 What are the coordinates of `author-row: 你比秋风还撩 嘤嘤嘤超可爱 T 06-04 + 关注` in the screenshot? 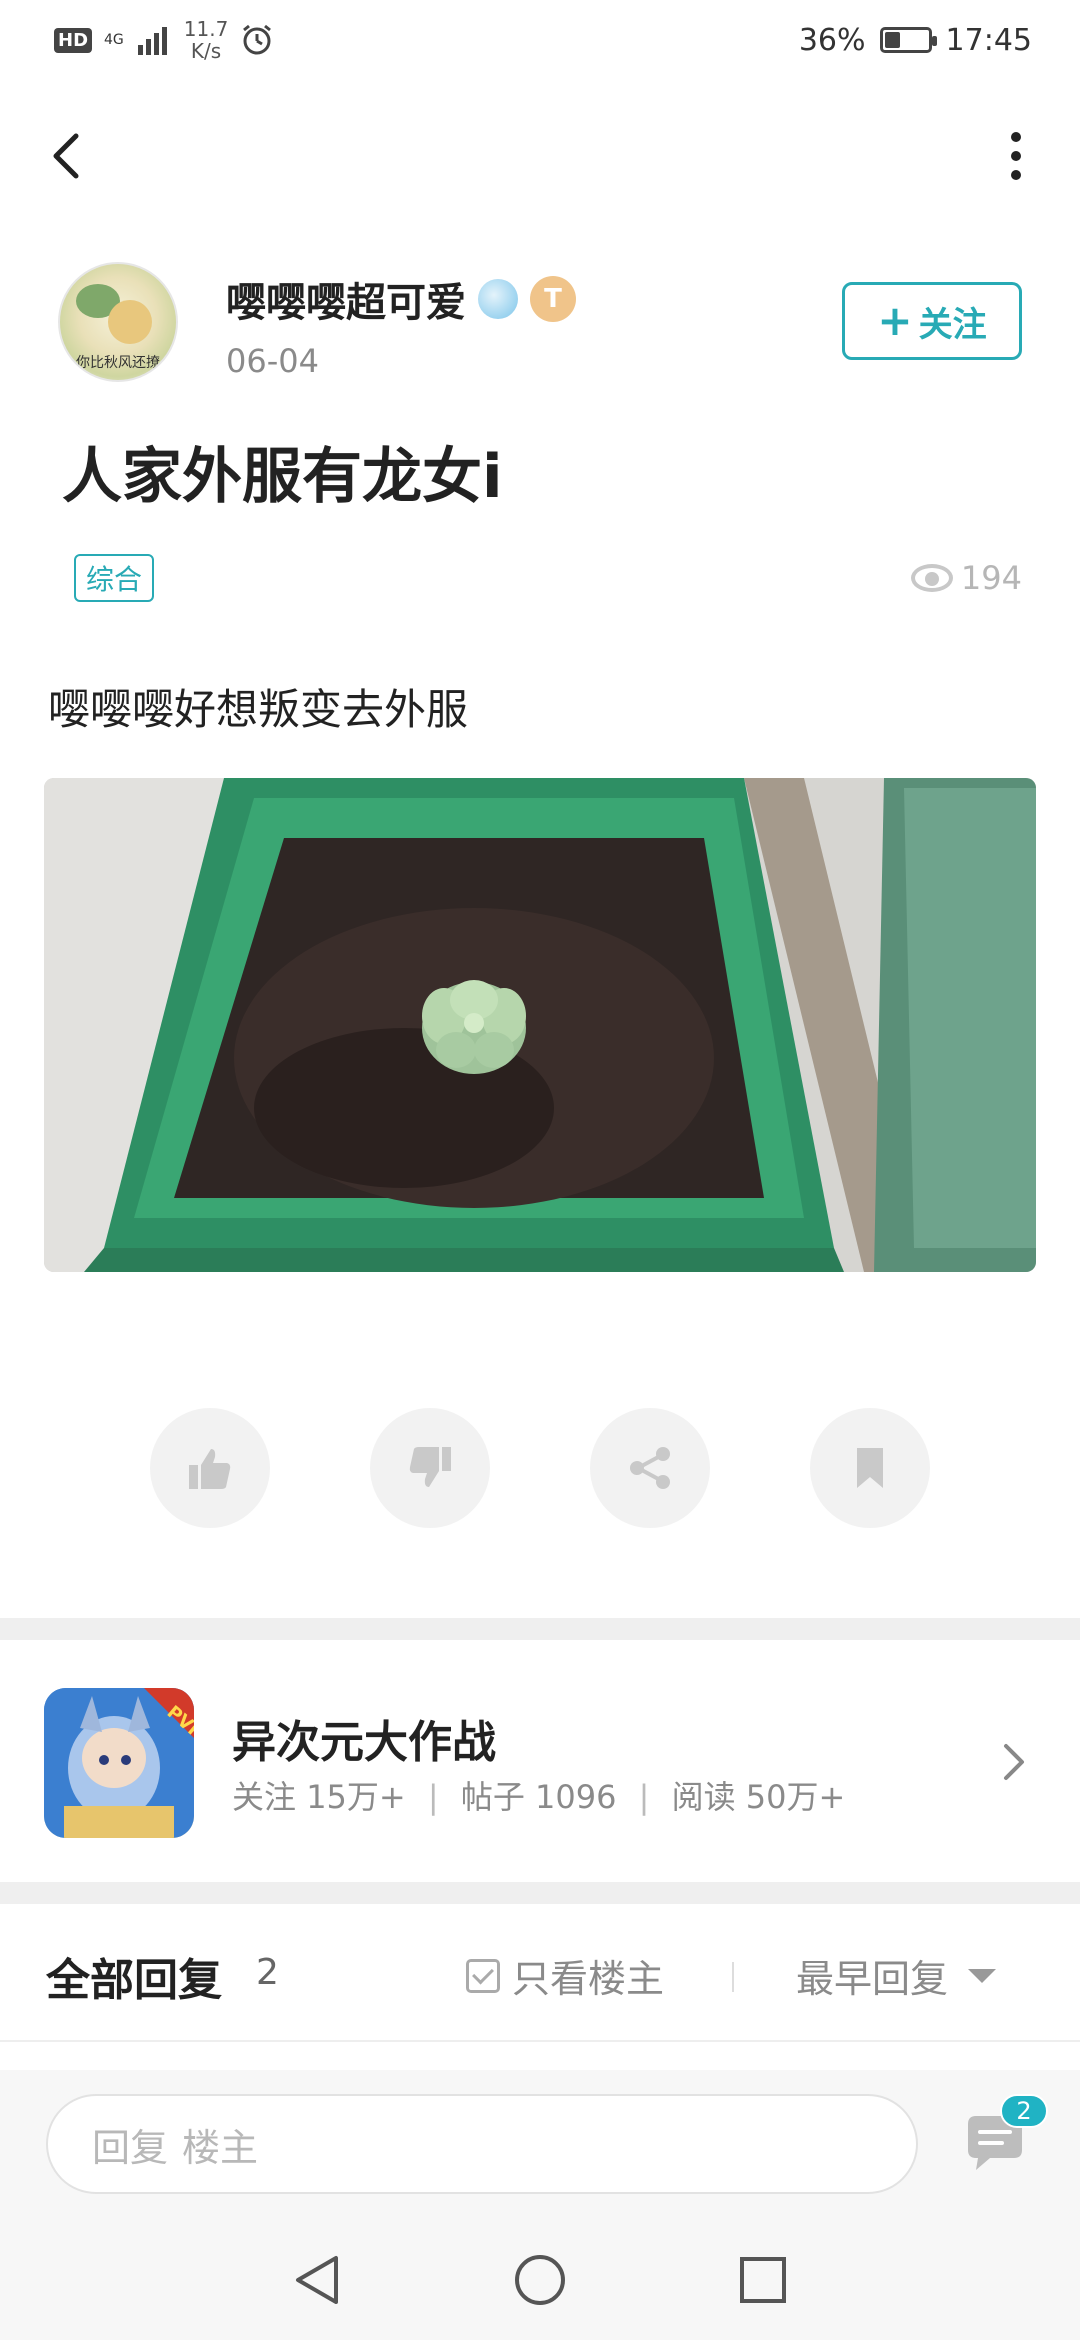 It's located at (540, 322).